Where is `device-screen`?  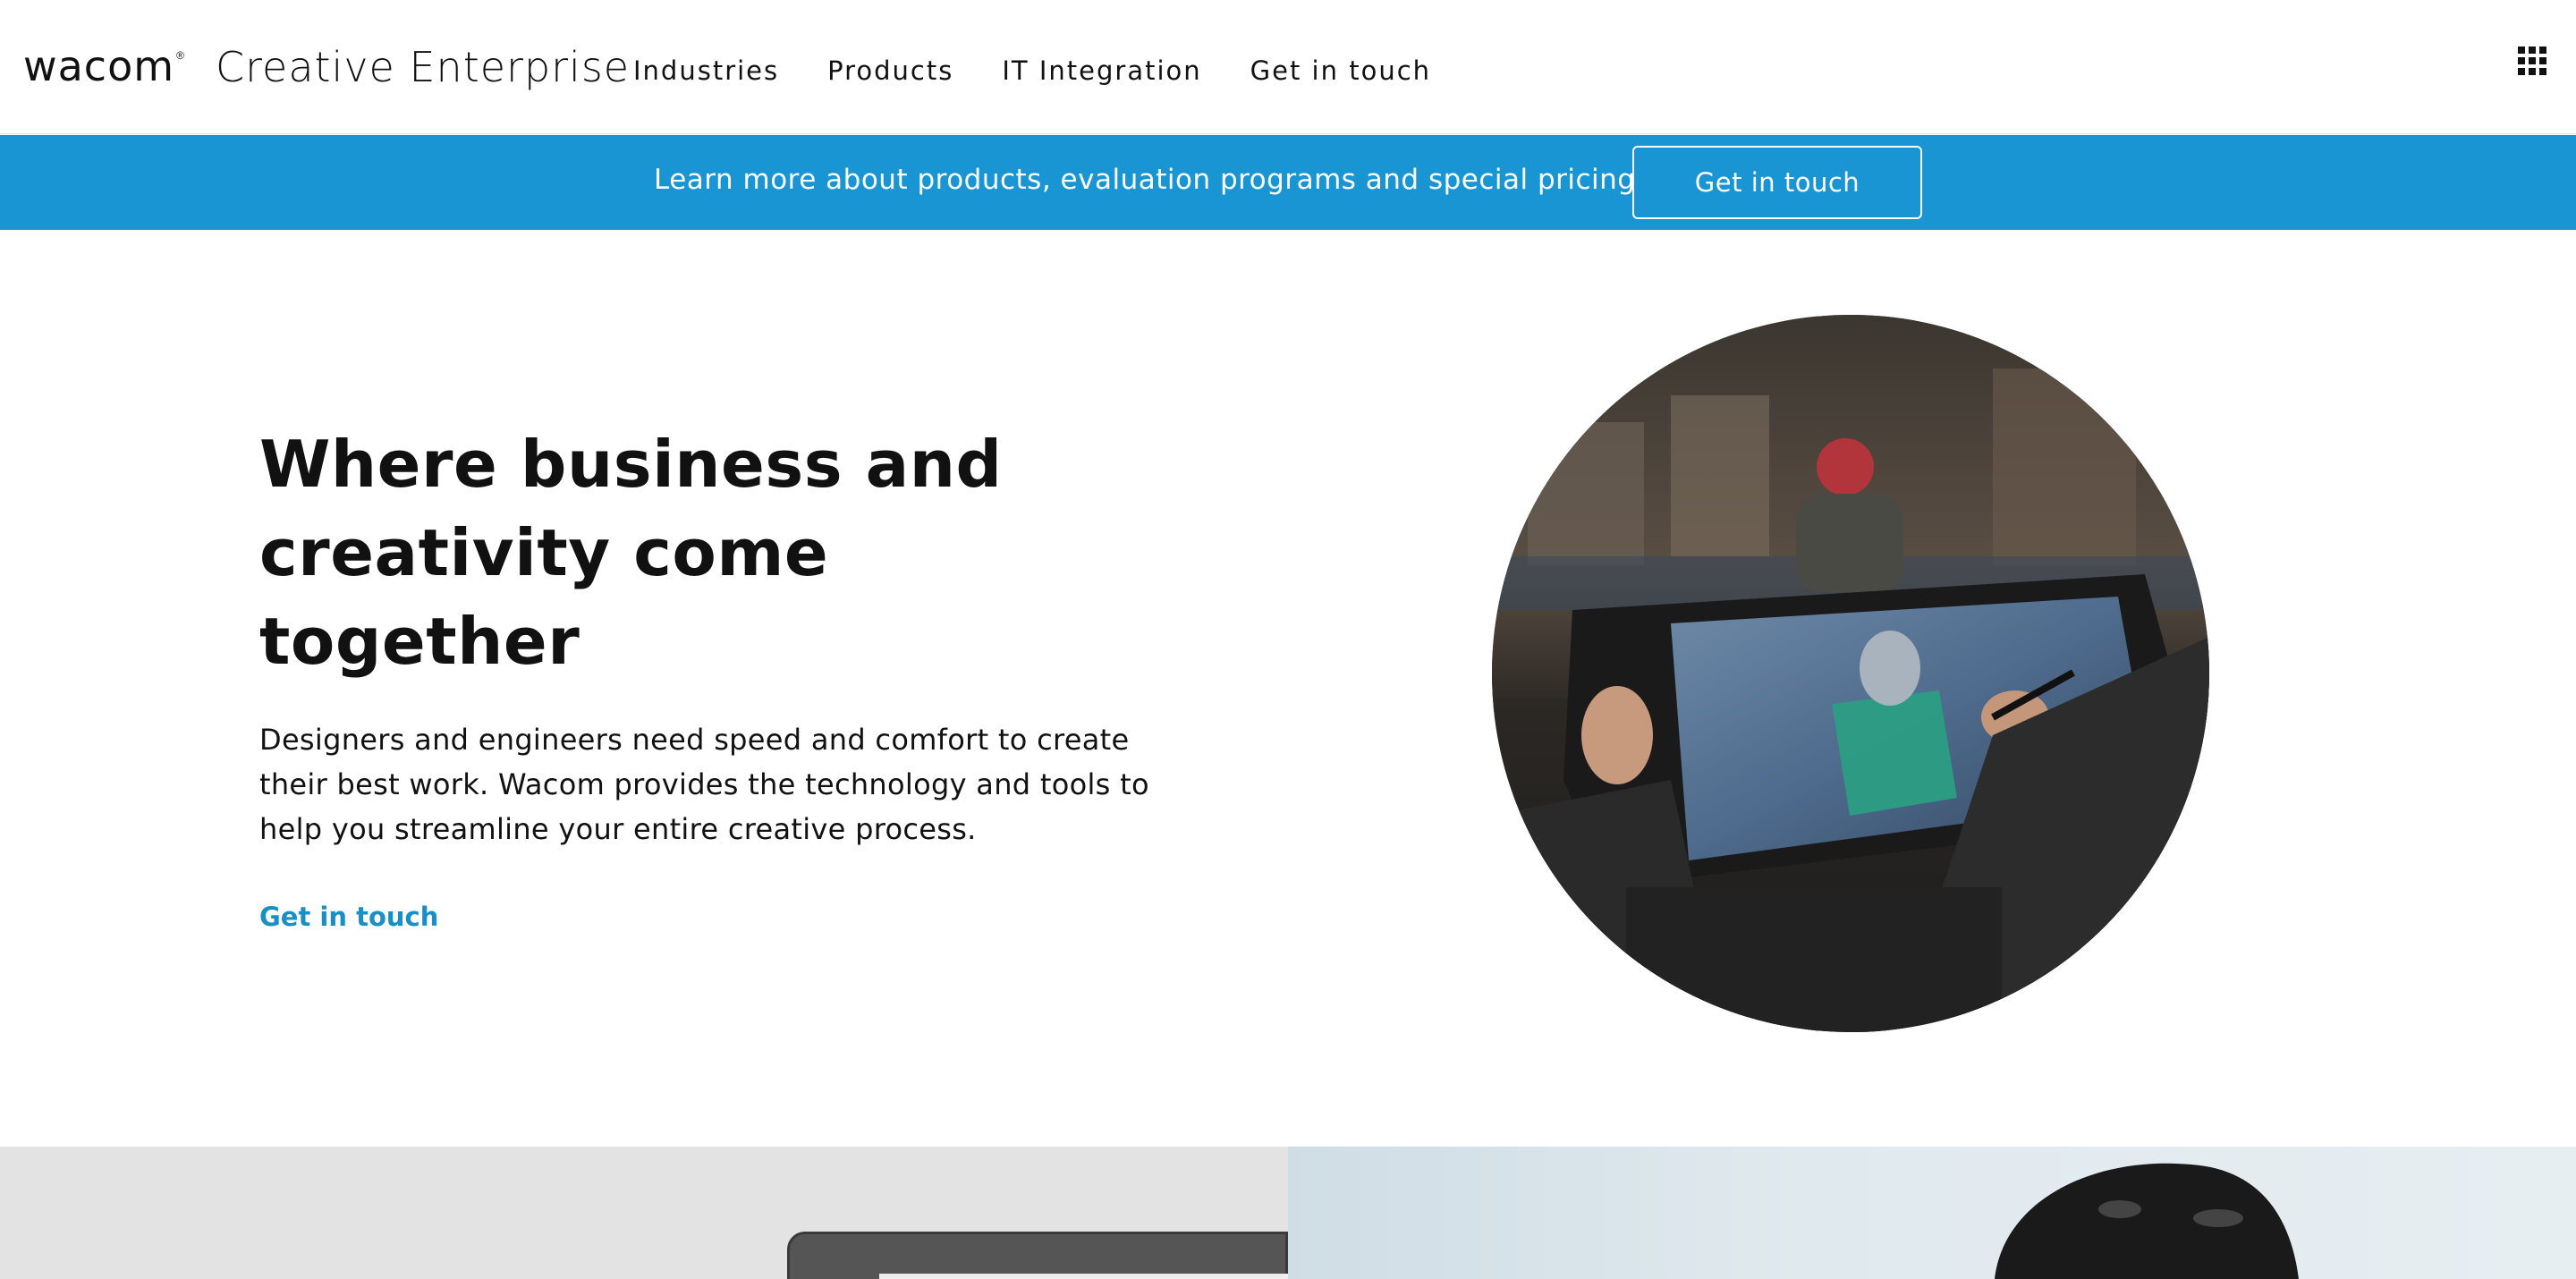 device-screen is located at coordinates (1085, 1276).